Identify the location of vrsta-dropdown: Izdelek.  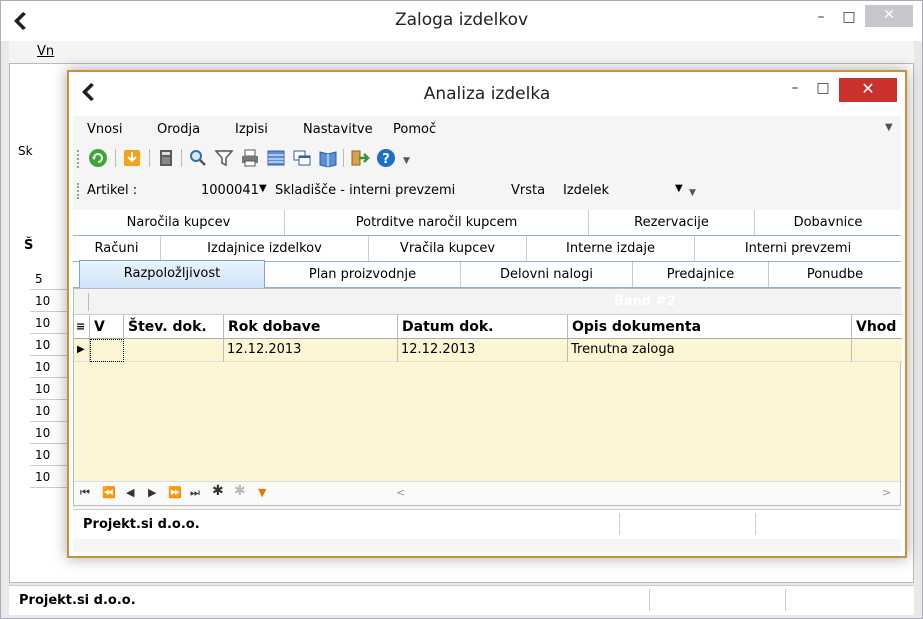
(586, 190).